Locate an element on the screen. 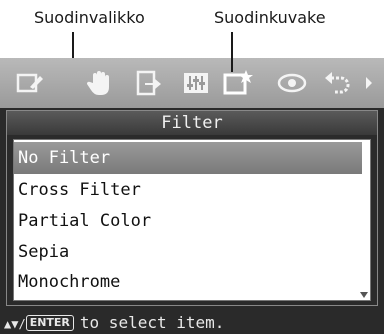 The width and height of the screenshot is (384, 335). callout-filter-icon: Suodinkuvake is located at coordinates (270, 17).